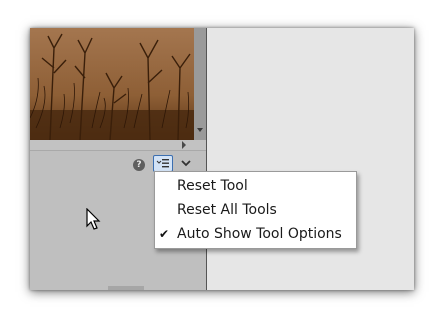 Image resolution: width=444 pixels, height=320 pixels. What do you see at coordinates (126, 288) in the screenshot?
I see `collapsed-panel-tab` at bounding box center [126, 288].